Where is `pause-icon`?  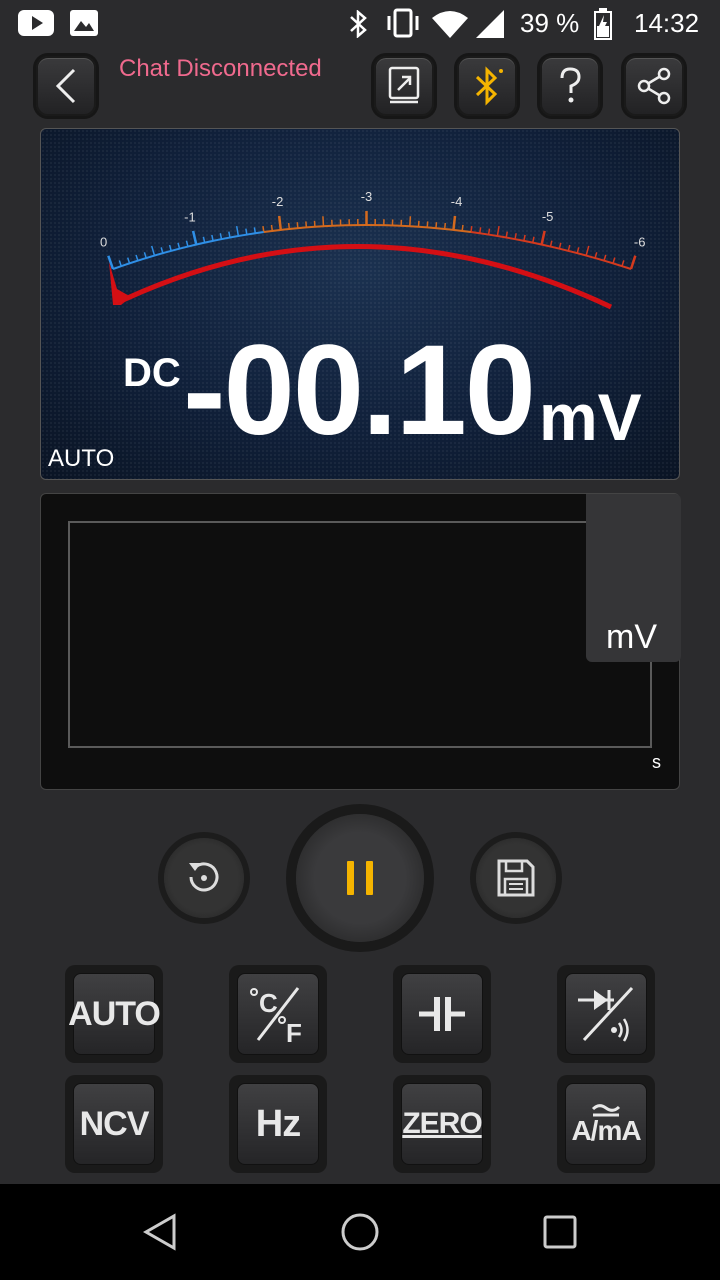 pause-icon is located at coordinates (360, 878).